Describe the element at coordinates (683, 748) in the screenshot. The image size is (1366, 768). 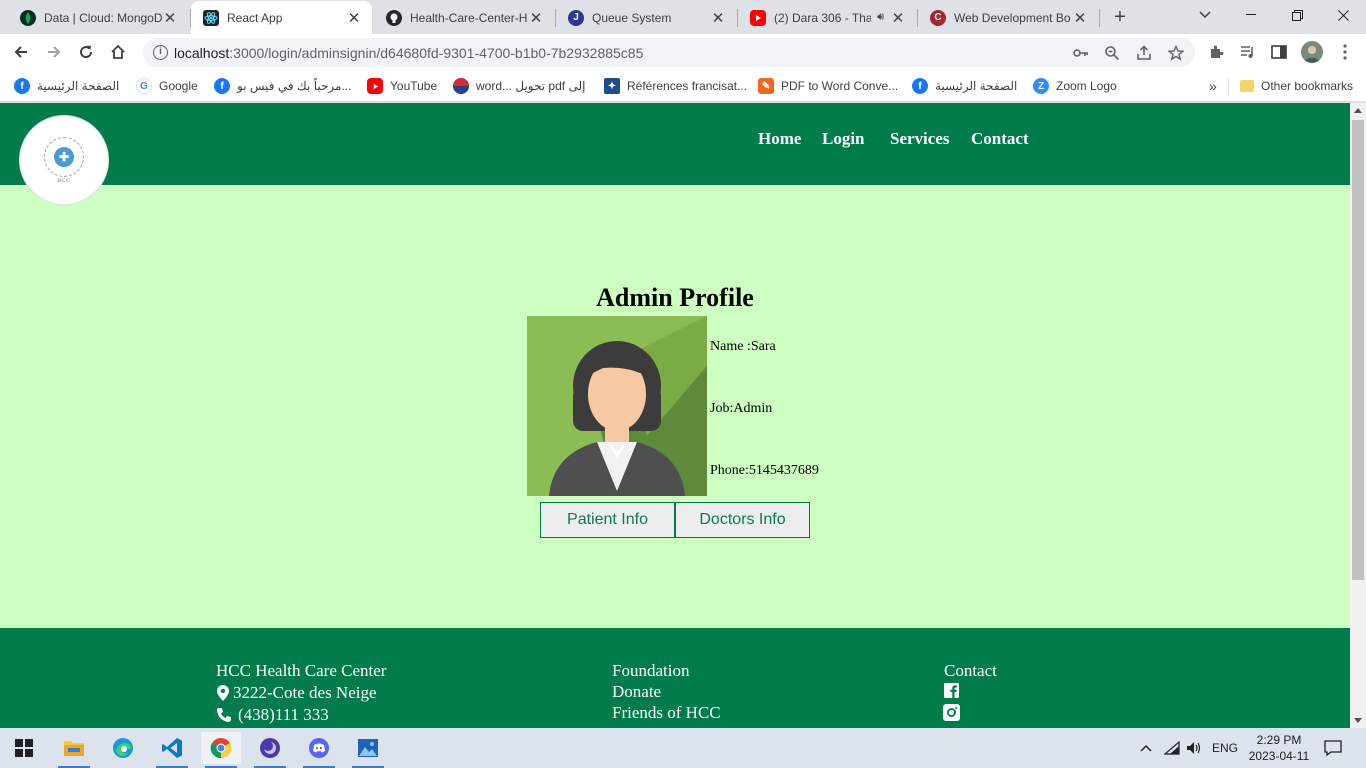
I see `windows-taskbar: ENG 2:29 PM 2023-04-11` at that location.